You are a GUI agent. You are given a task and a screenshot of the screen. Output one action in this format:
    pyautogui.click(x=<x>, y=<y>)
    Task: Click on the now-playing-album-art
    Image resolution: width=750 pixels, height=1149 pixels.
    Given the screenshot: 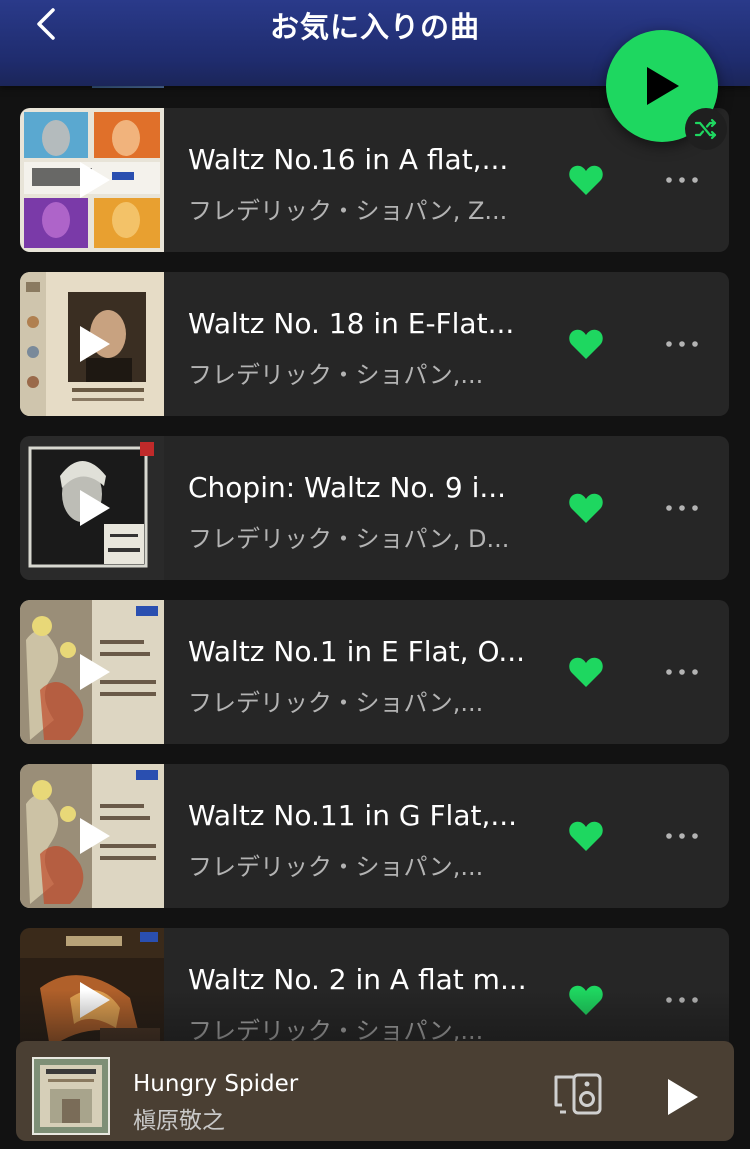 What is the action you would take?
    pyautogui.click(x=71, y=1096)
    